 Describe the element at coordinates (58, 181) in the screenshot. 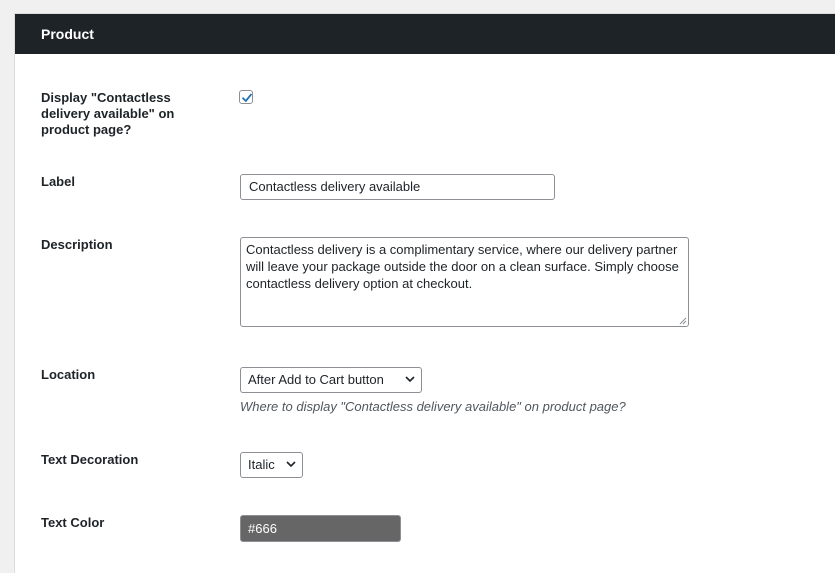

I see `label-field-label: Label` at that location.